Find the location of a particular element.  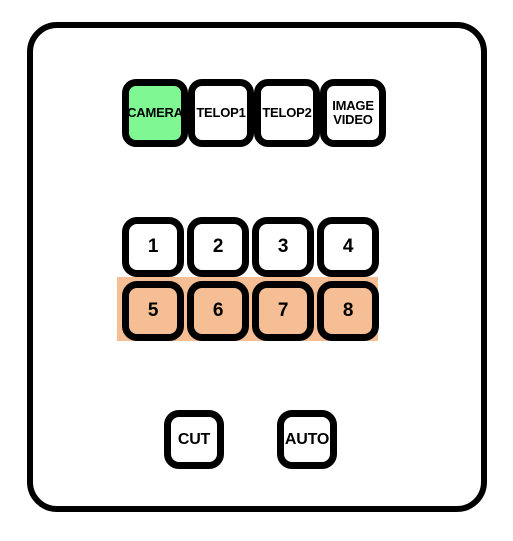

bus-key-2-label: 2 is located at coordinates (218, 246).